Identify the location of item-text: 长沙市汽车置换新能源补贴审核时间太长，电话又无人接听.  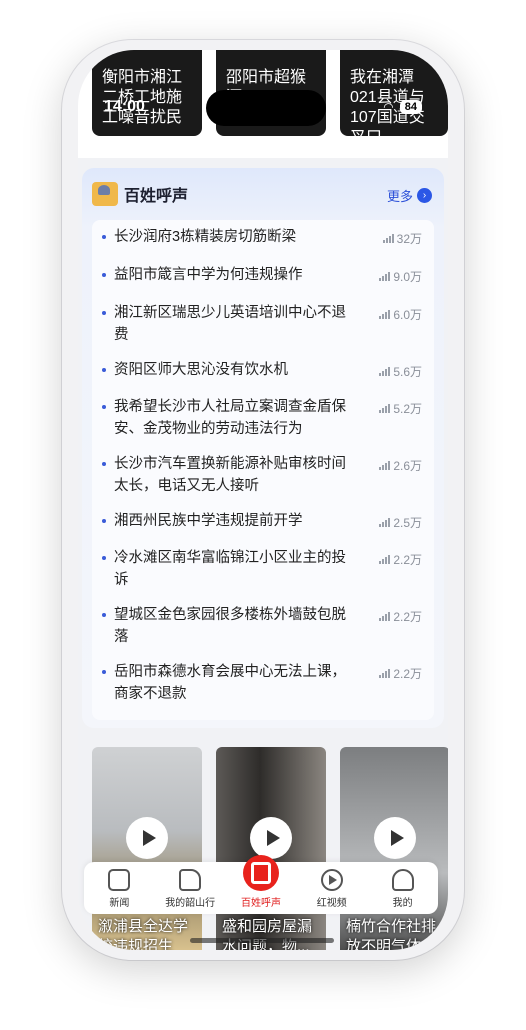
(230, 475).